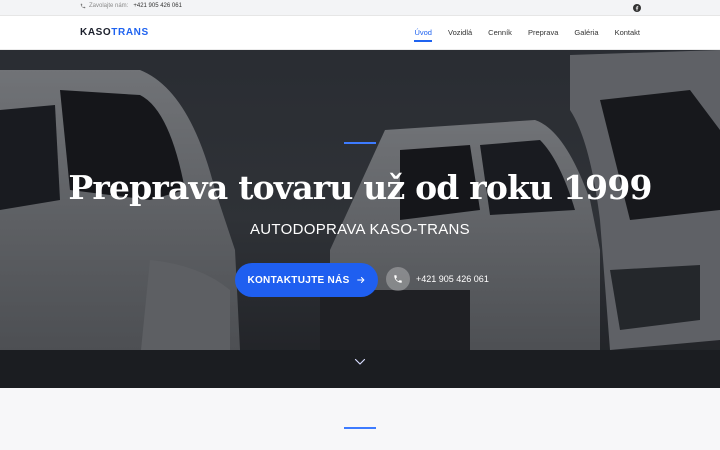 This screenshot has width=720, height=450. I want to click on hero-phone-link: +421 905 426 061, so click(437, 279).